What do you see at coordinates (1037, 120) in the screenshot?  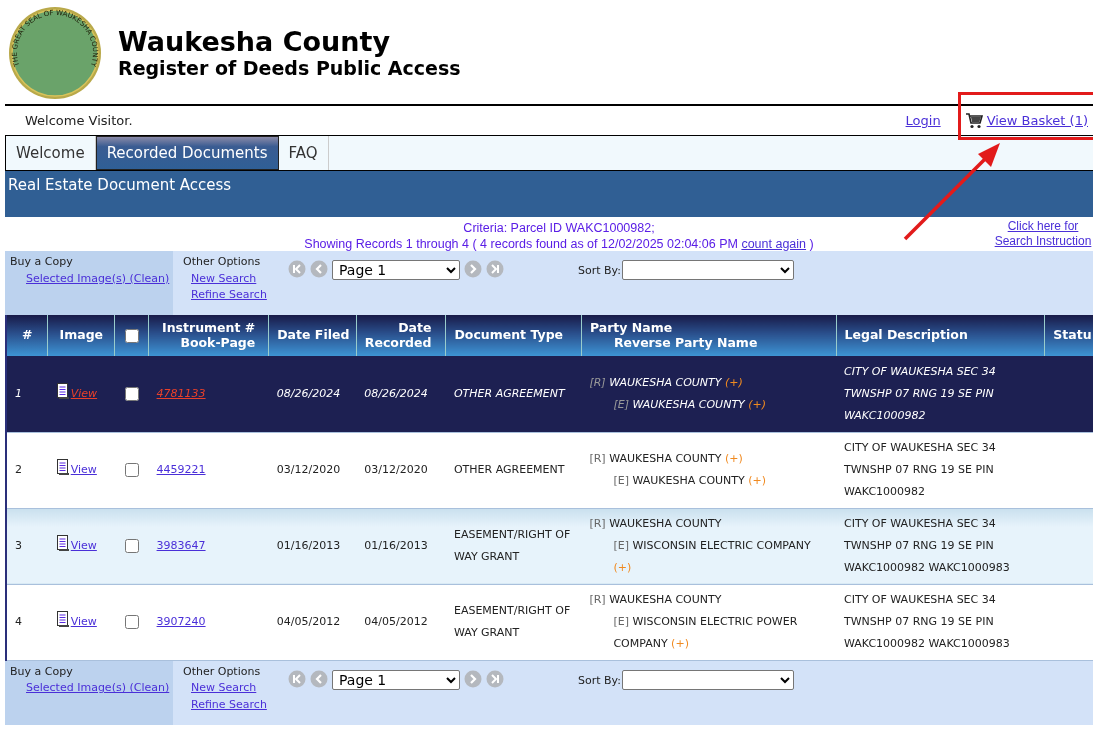 I see `view-basket-link: View Basket (1)` at bounding box center [1037, 120].